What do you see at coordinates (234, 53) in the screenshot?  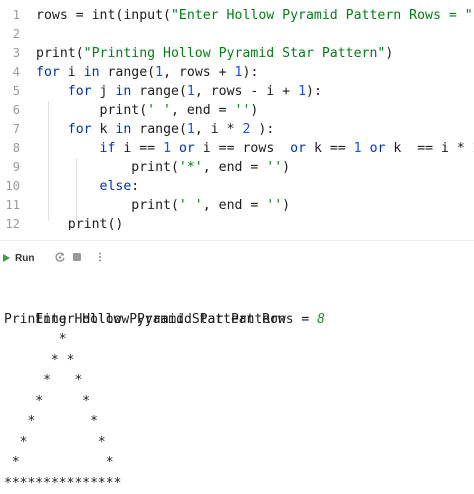 I see `code-token: "Printing Hollow Pyramid Star Pattern"` at bounding box center [234, 53].